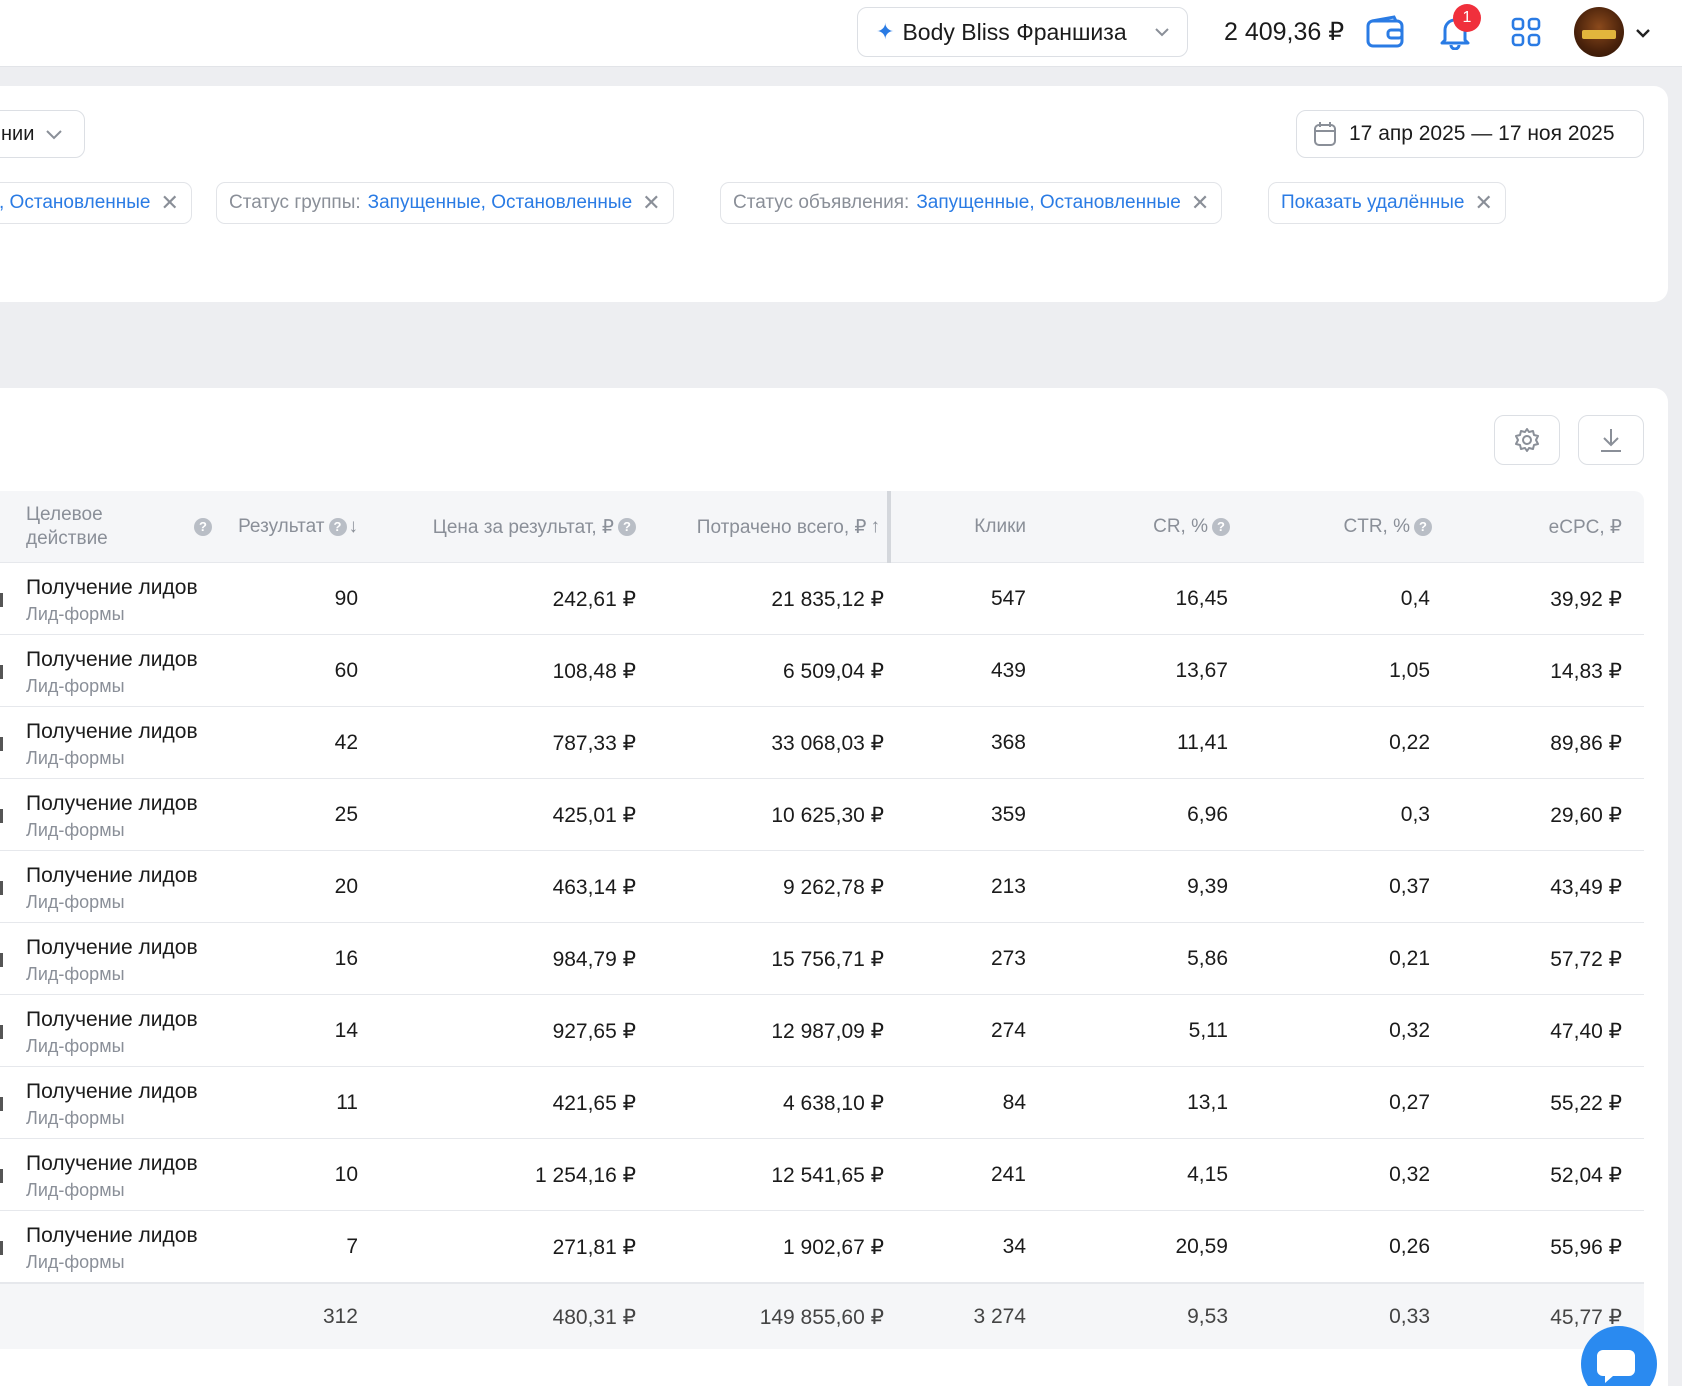 Image resolution: width=1682 pixels, height=1386 pixels. I want to click on col-header-ecpc: eCPC, ₽, so click(1541, 527).